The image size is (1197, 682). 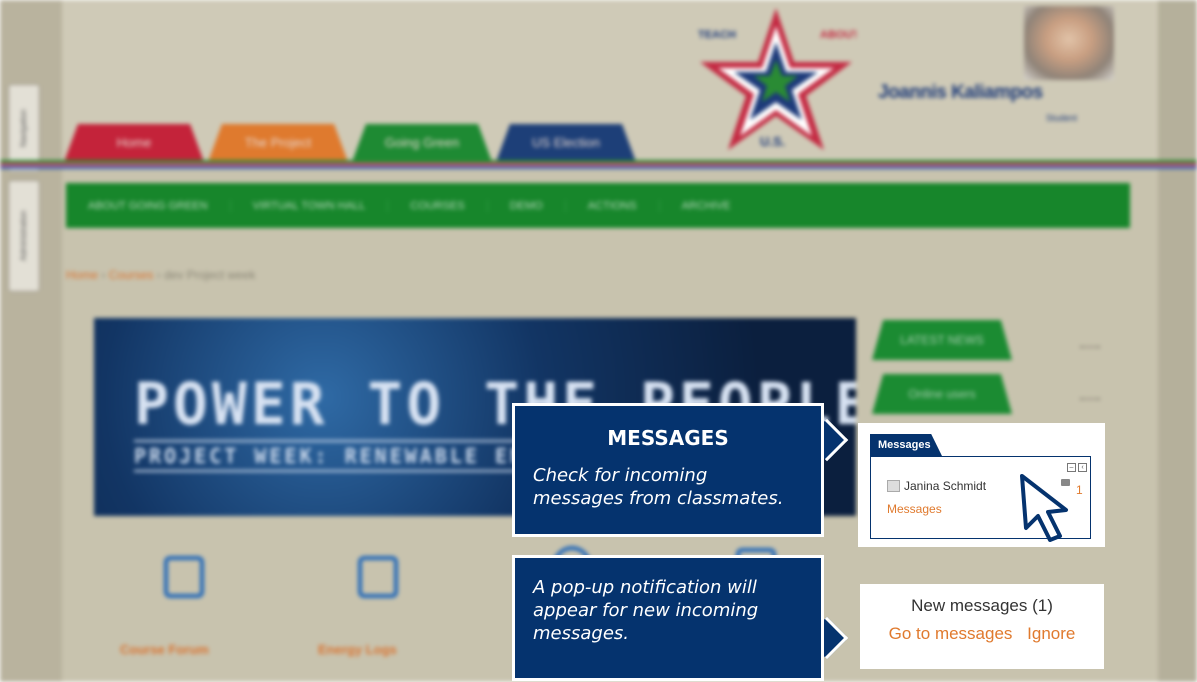 What do you see at coordinates (278, 143) in the screenshot?
I see `tab-the-project: The Project` at bounding box center [278, 143].